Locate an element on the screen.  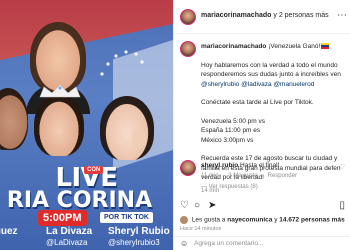
guest-name: La Divaza is located at coordinates (69, 231).